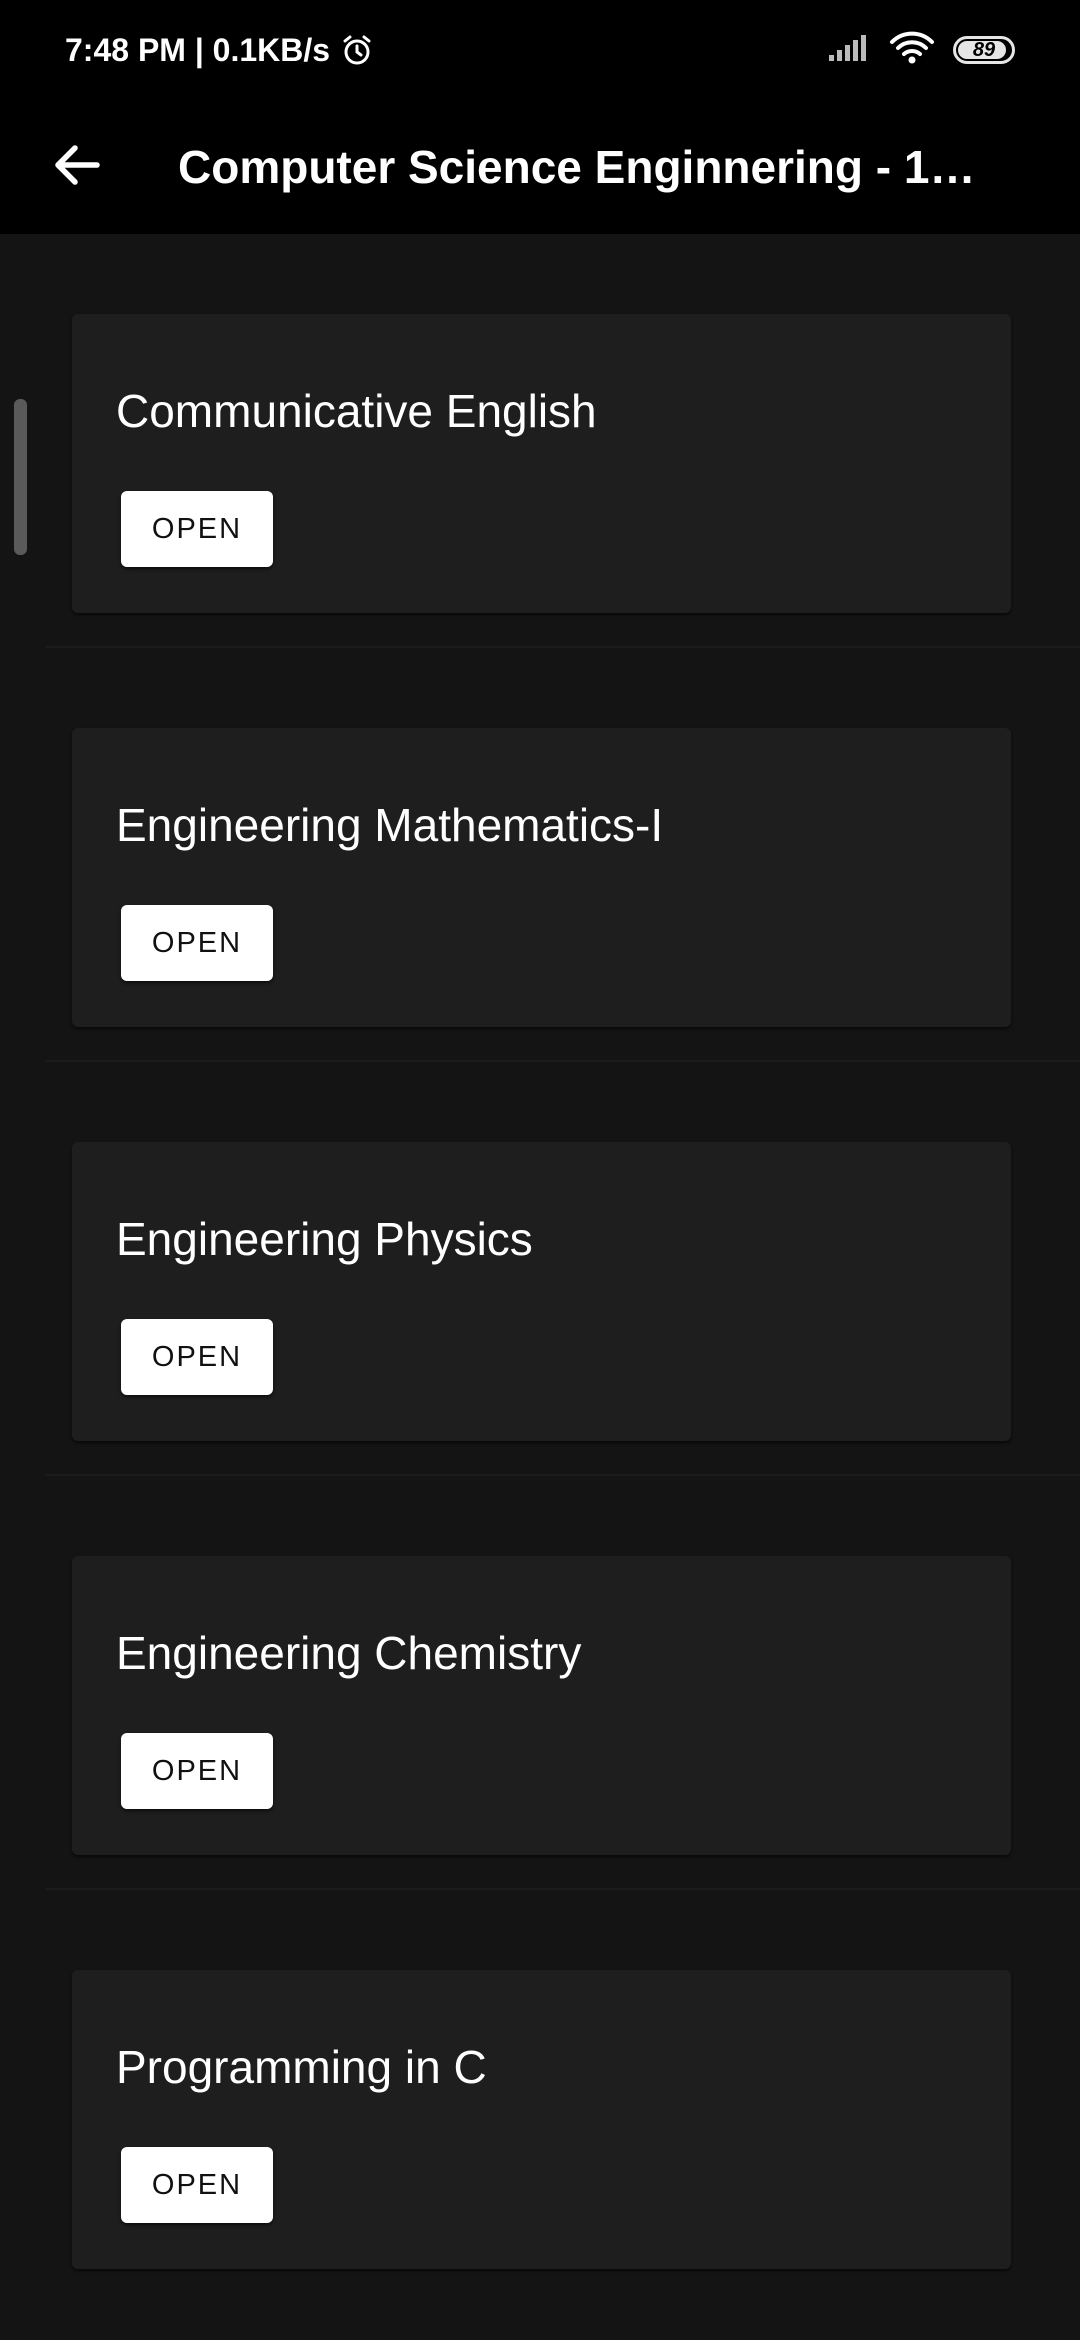 The image size is (1080, 2340). What do you see at coordinates (541, 463) in the screenshot?
I see `subject-card: Communicative English OPEN` at bounding box center [541, 463].